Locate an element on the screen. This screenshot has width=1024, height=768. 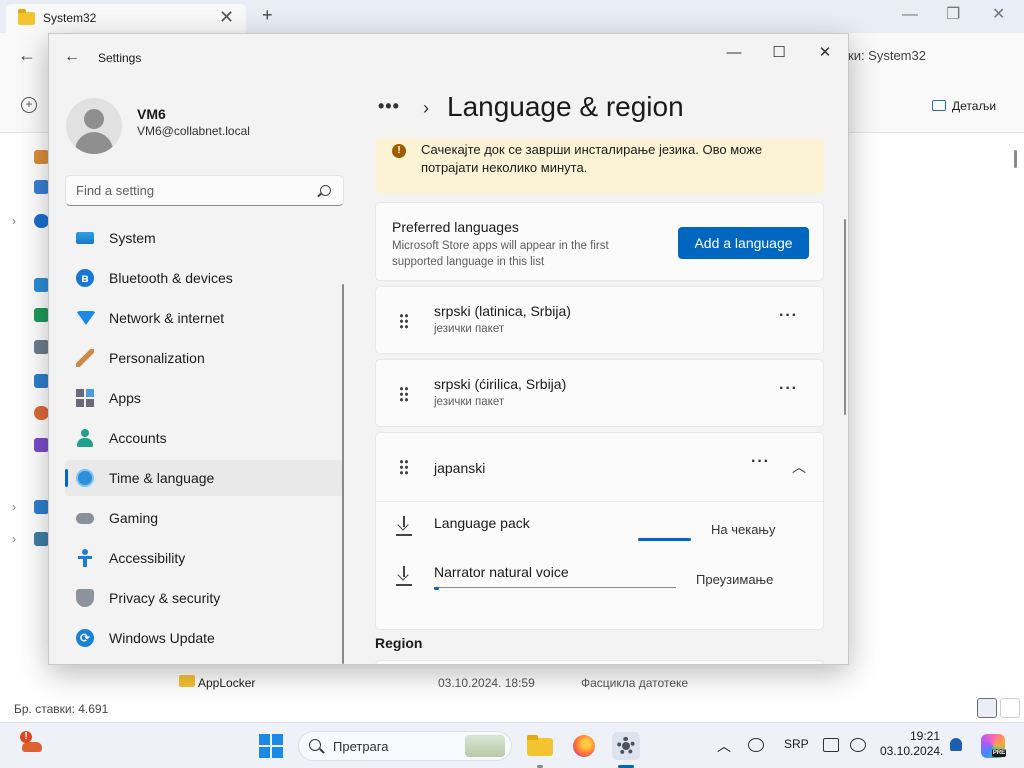
music-icon is located at coordinates (41, 413).